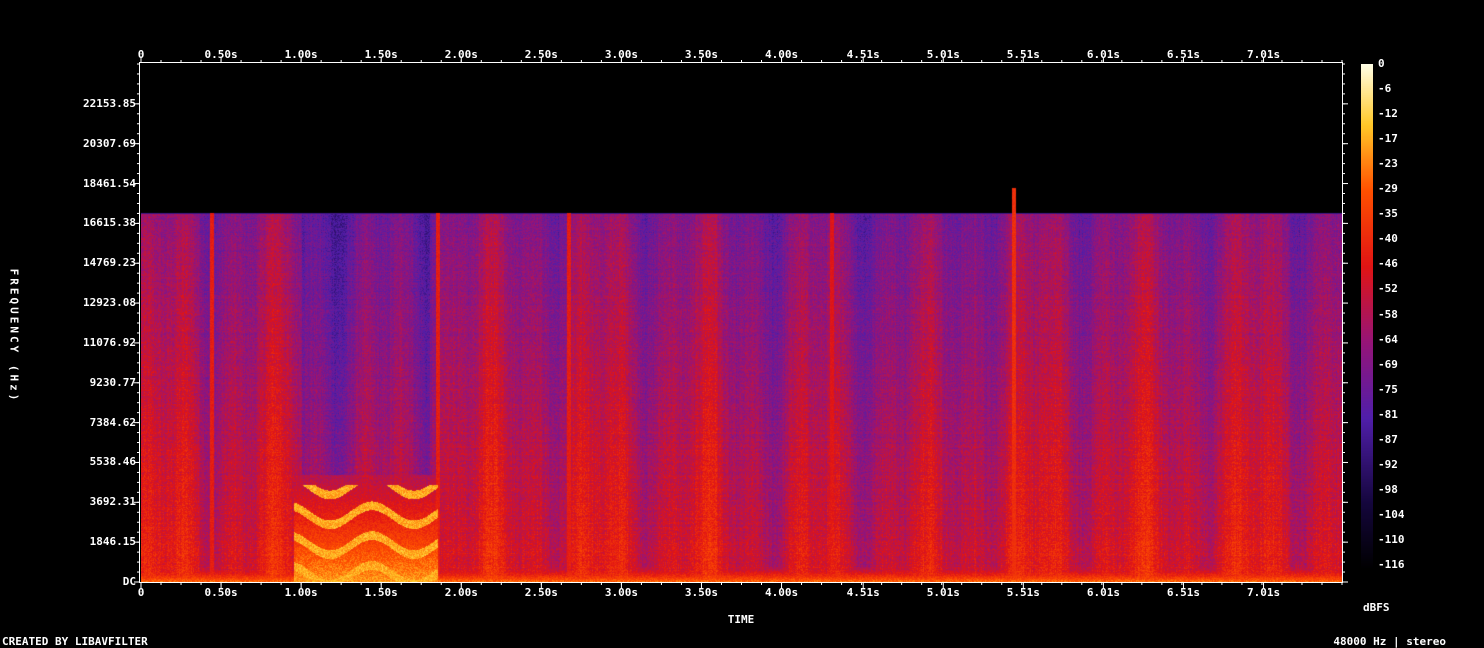 The image size is (1484, 648). I want to click on x-tick-label-bottom: 5.51s, so click(1023, 592).